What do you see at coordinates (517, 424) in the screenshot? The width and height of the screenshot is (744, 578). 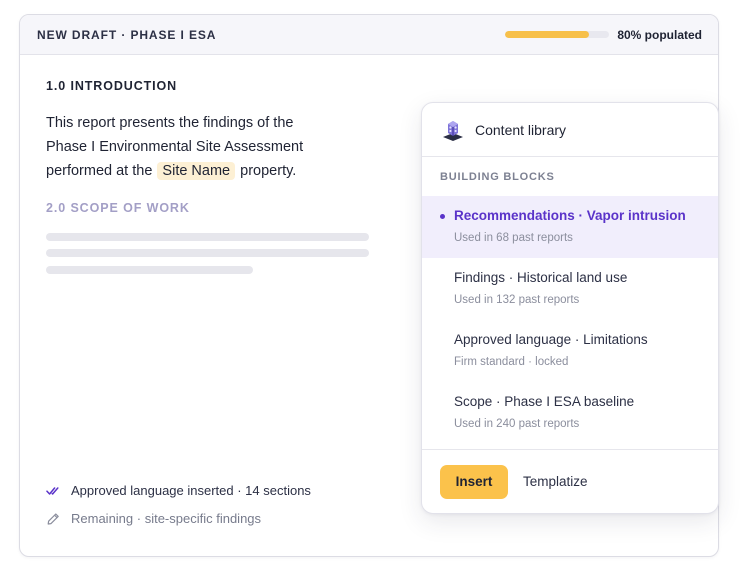 I see `block-meta: Used in 240 past reports` at bounding box center [517, 424].